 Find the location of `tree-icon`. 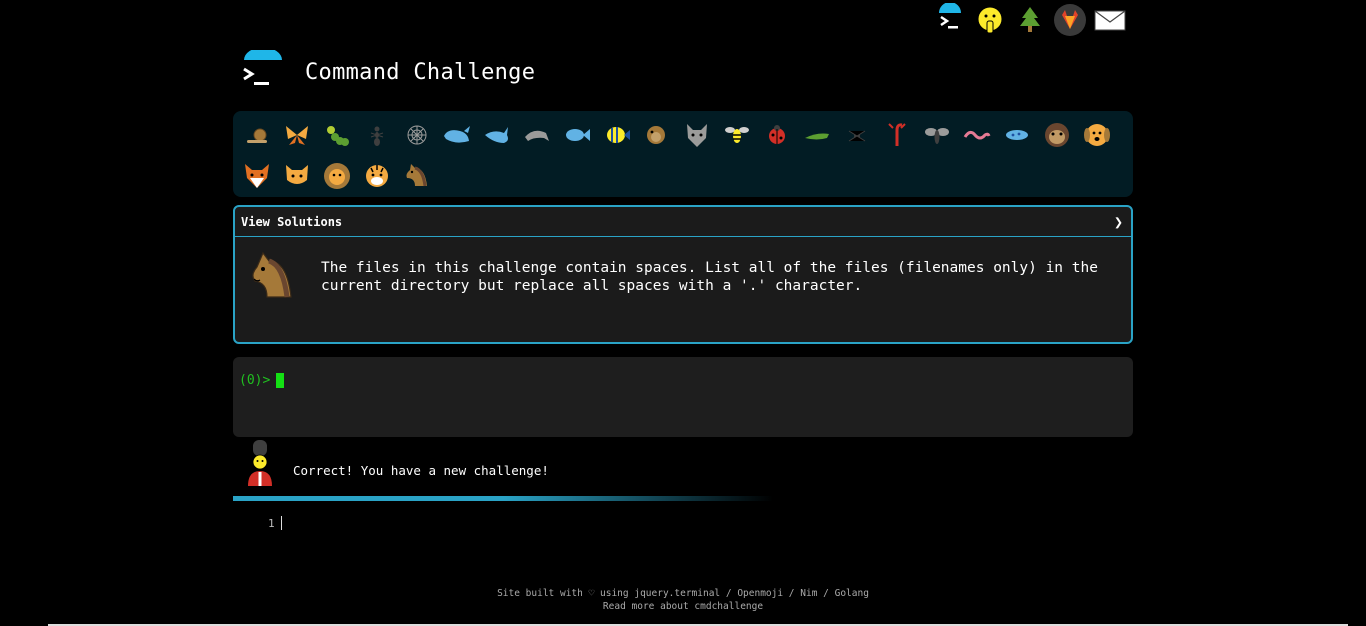

tree-icon is located at coordinates (1030, 20).